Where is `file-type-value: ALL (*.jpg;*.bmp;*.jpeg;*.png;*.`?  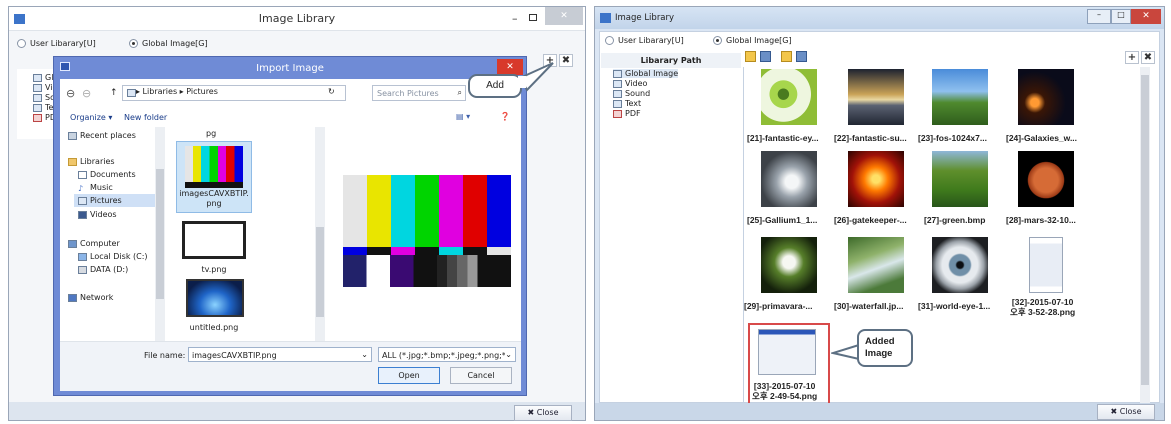
file-type-value: ALL (*.jpg;*.bmp;*.jpeg;*.png;*. is located at coordinates (445, 355).